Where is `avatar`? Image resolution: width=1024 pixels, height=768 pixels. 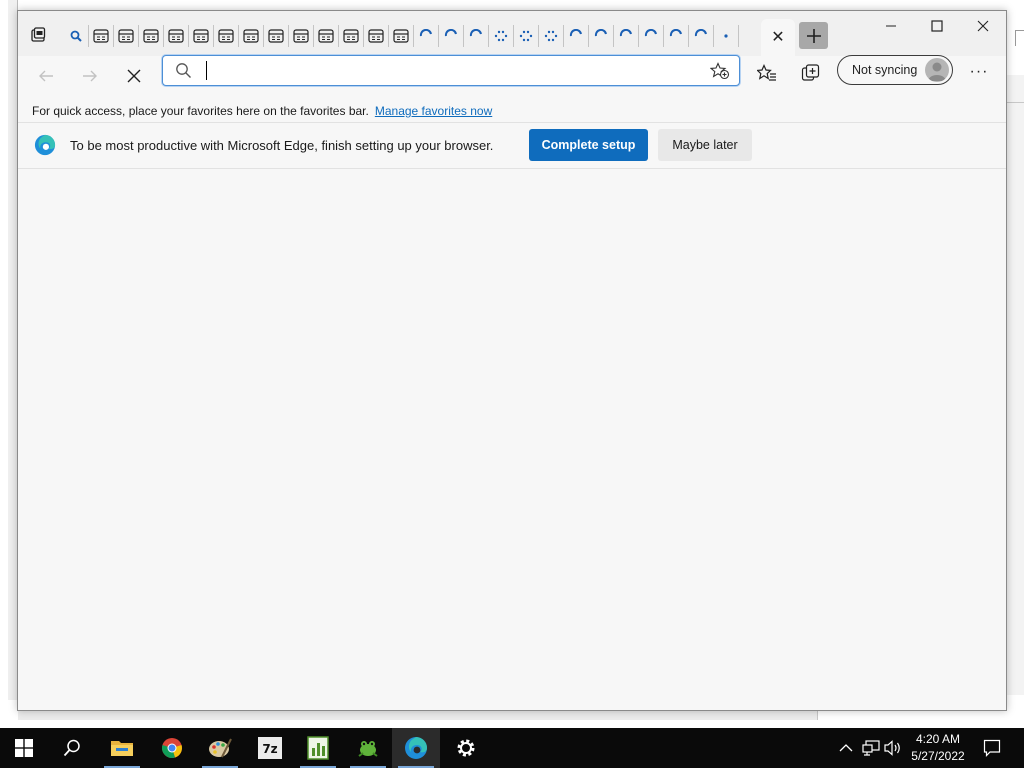
avatar is located at coordinates (937, 70).